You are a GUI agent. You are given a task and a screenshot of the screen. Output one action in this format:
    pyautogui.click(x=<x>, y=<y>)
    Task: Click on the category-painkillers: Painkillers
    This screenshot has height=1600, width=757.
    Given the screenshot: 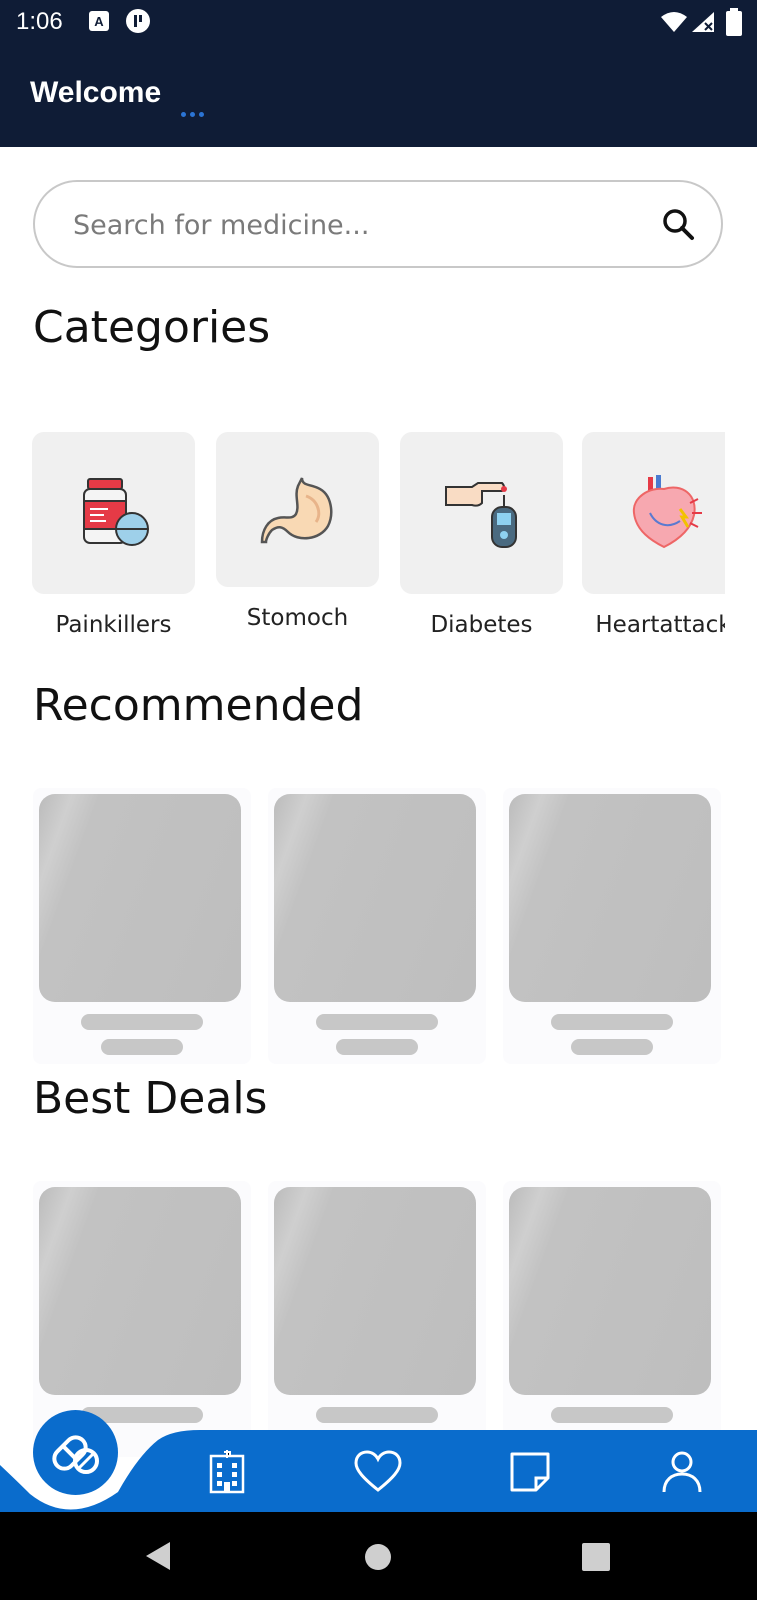 What is the action you would take?
    pyautogui.click(x=113, y=535)
    